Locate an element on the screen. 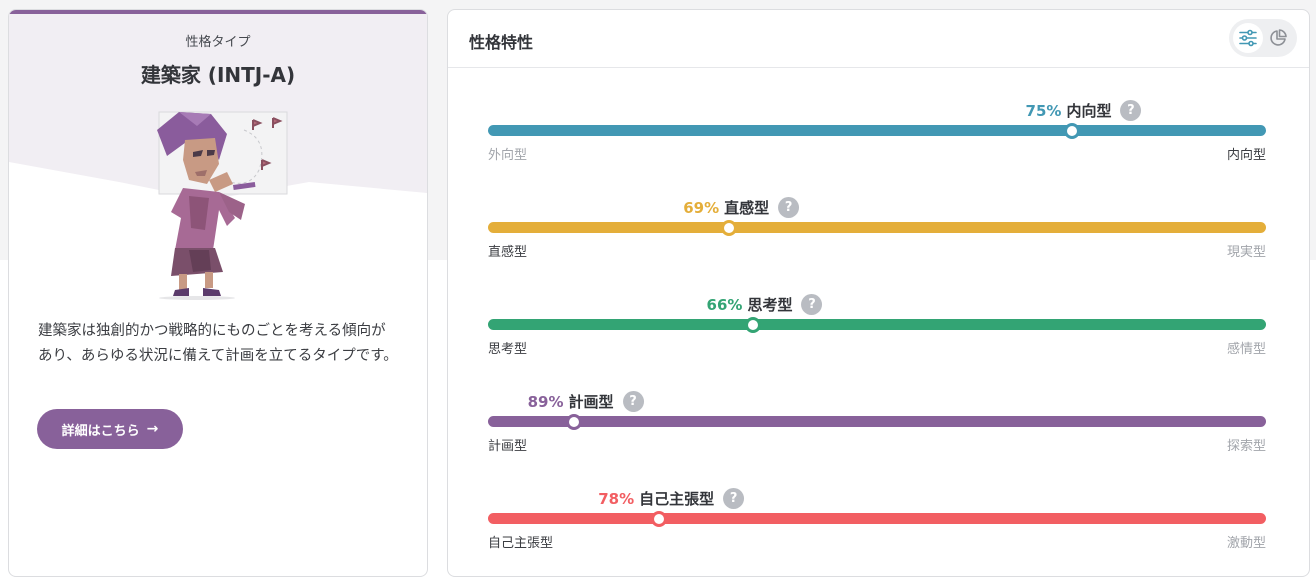  trait-name: 内向型 is located at coordinates (1089, 111).